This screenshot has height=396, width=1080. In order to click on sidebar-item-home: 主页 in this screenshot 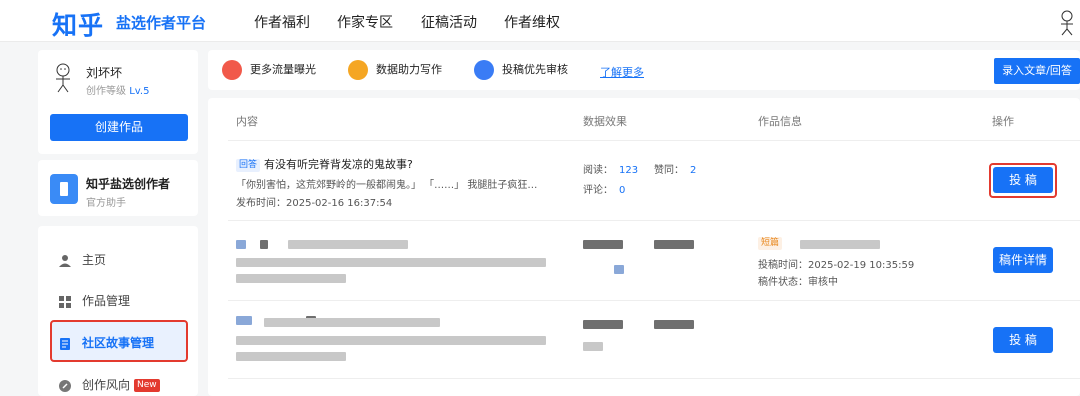, I will do `click(82, 259)`.